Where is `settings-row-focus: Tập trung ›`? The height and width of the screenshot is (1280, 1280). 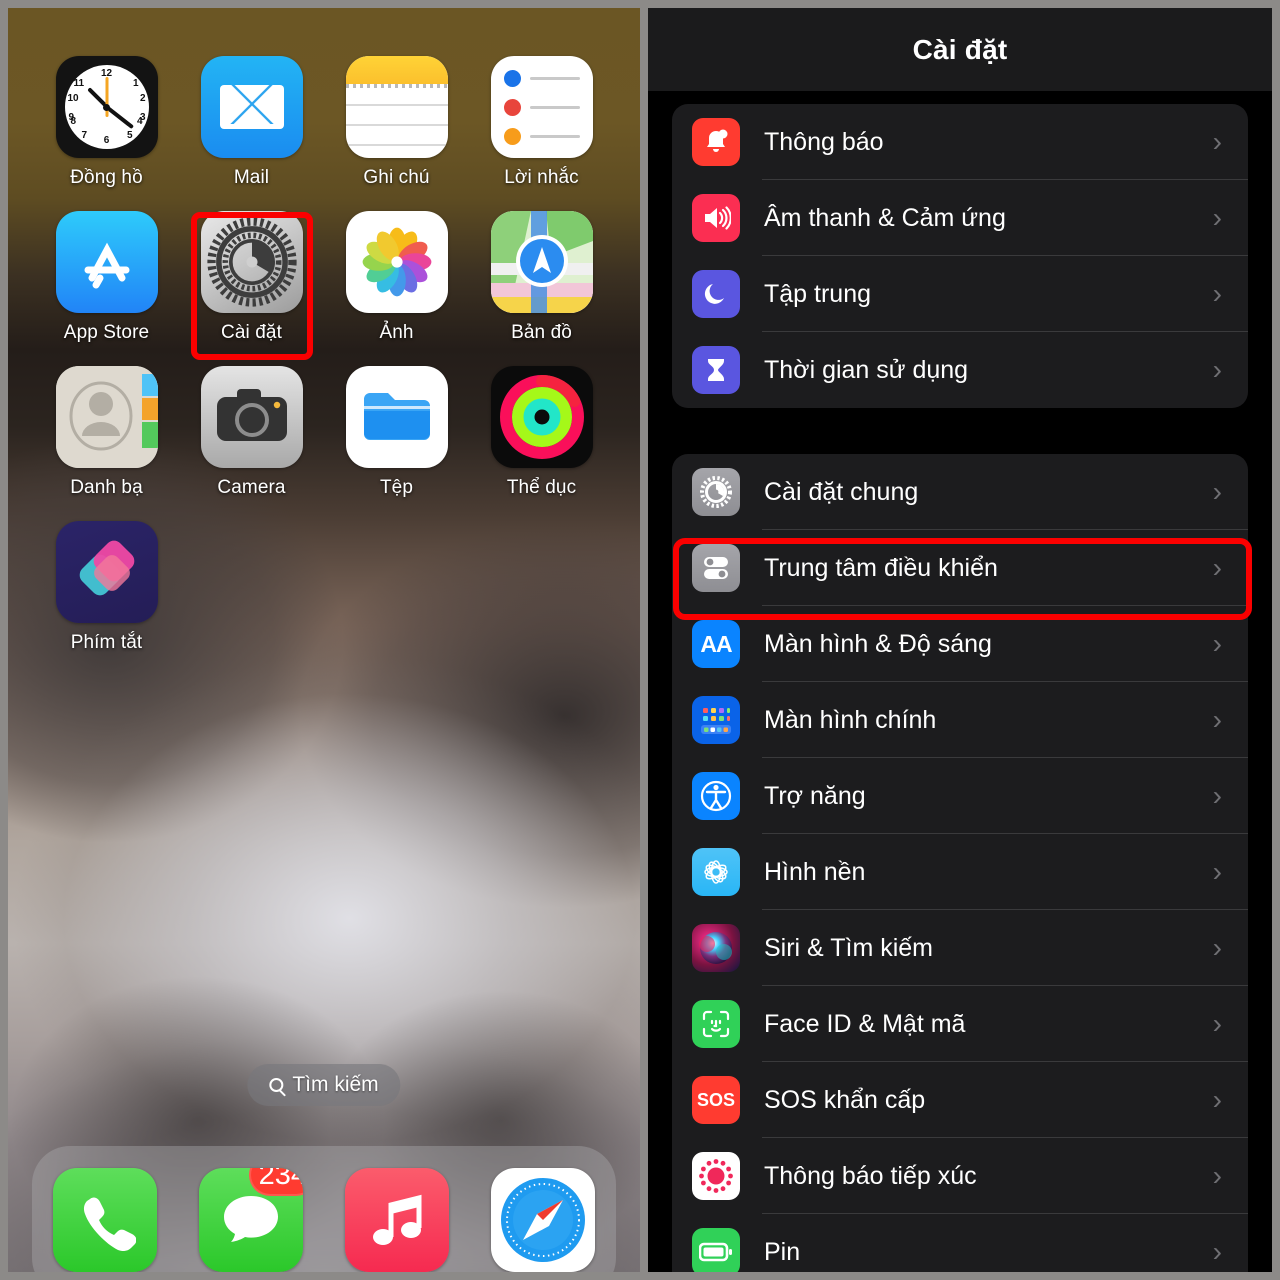 settings-row-focus: Tập trung › is located at coordinates (960, 294).